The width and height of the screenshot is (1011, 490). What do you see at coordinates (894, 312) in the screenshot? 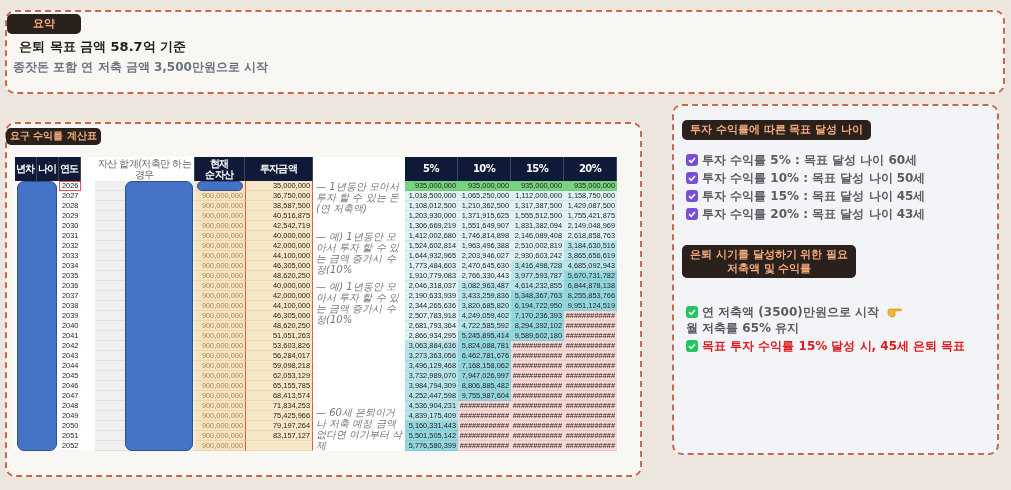
I see `pointing-hand-icon` at bounding box center [894, 312].